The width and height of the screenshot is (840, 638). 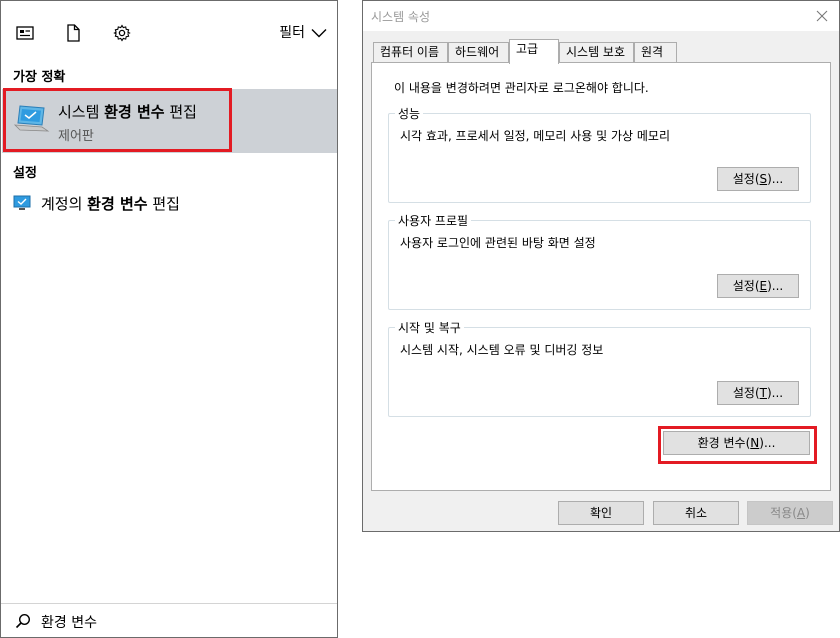 I want to click on best-match-title: 시스템 환경 변수 편집, so click(x=127, y=112).